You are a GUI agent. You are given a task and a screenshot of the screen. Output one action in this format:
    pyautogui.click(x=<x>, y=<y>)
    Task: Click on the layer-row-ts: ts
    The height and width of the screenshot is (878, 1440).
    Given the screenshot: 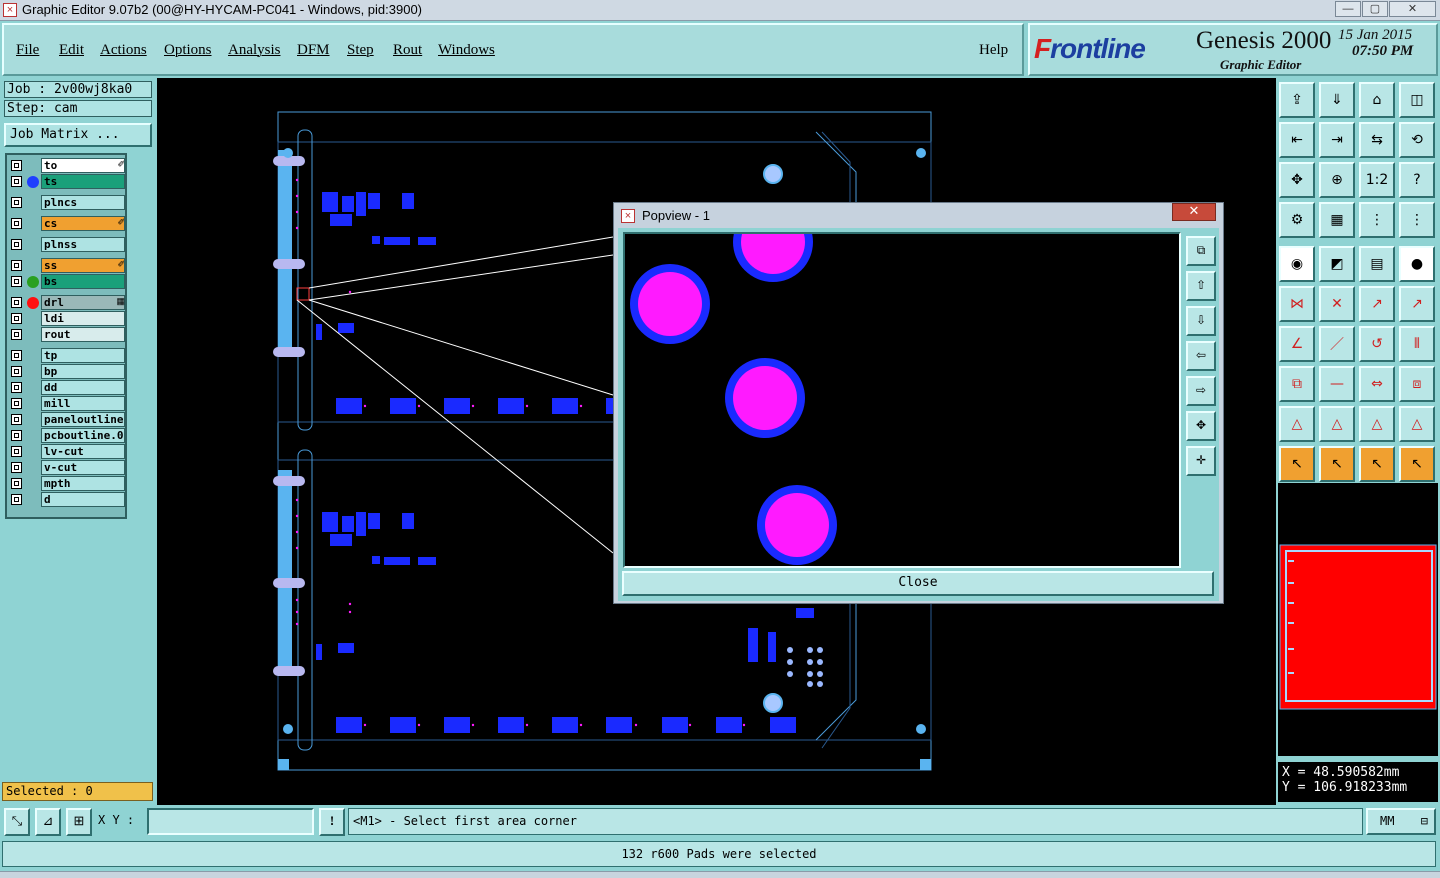 What is the action you would take?
    pyautogui.click(x=67, y=182)
    